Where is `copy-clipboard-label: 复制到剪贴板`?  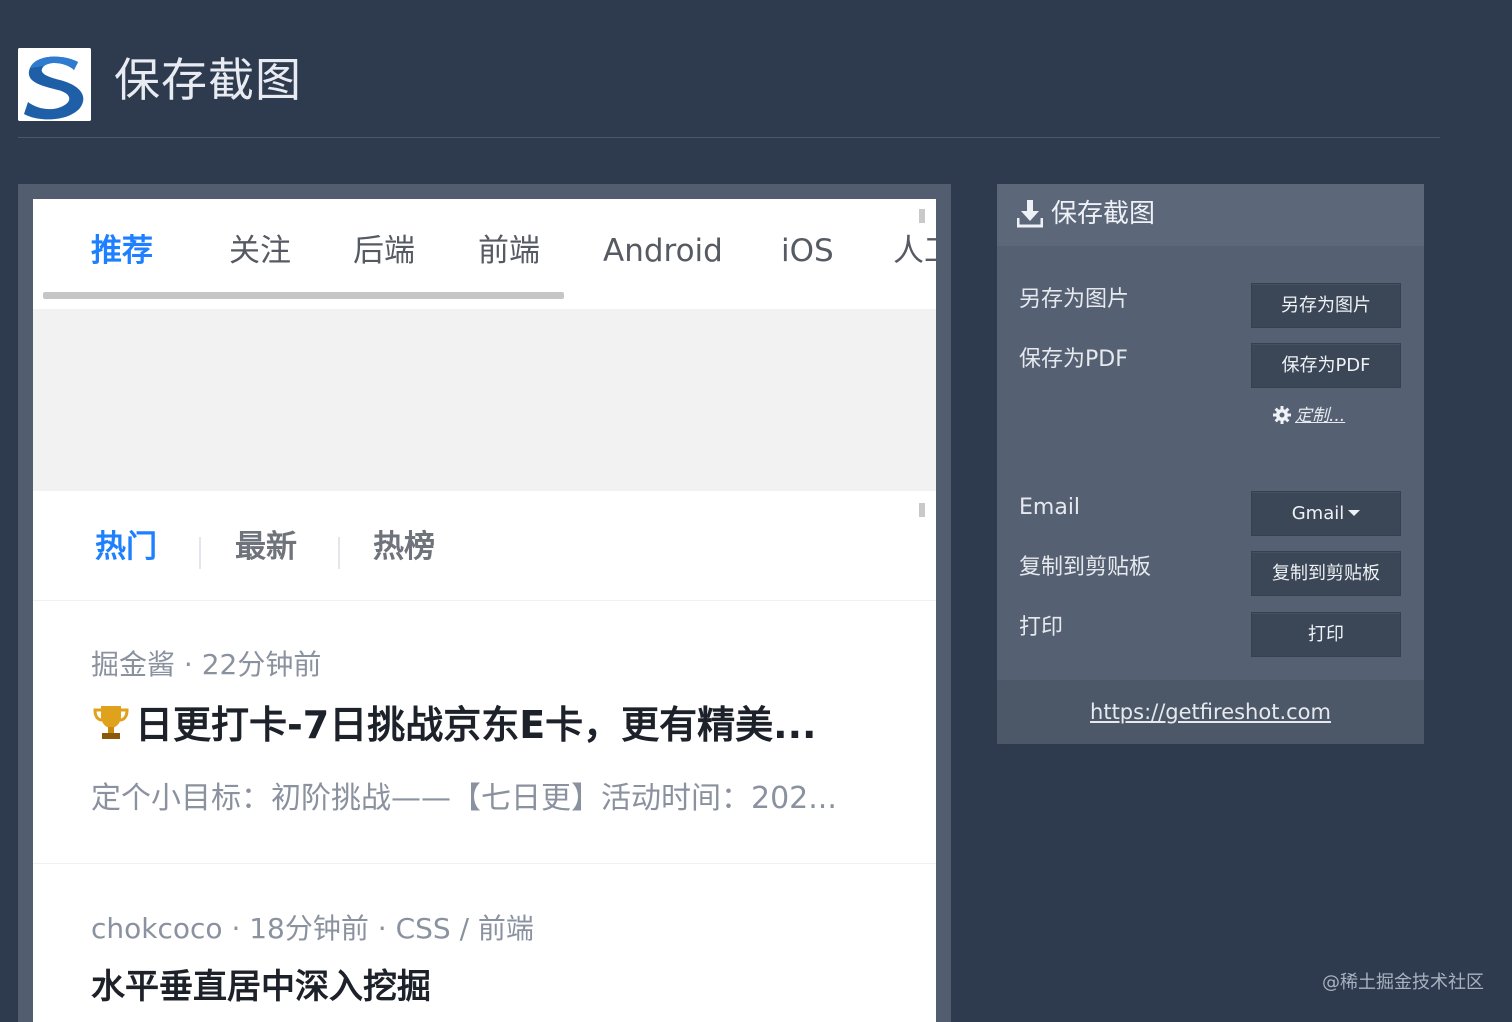 copy-clipboard-label: 复制到剪贴板 is located at coordinates (1085, 567).